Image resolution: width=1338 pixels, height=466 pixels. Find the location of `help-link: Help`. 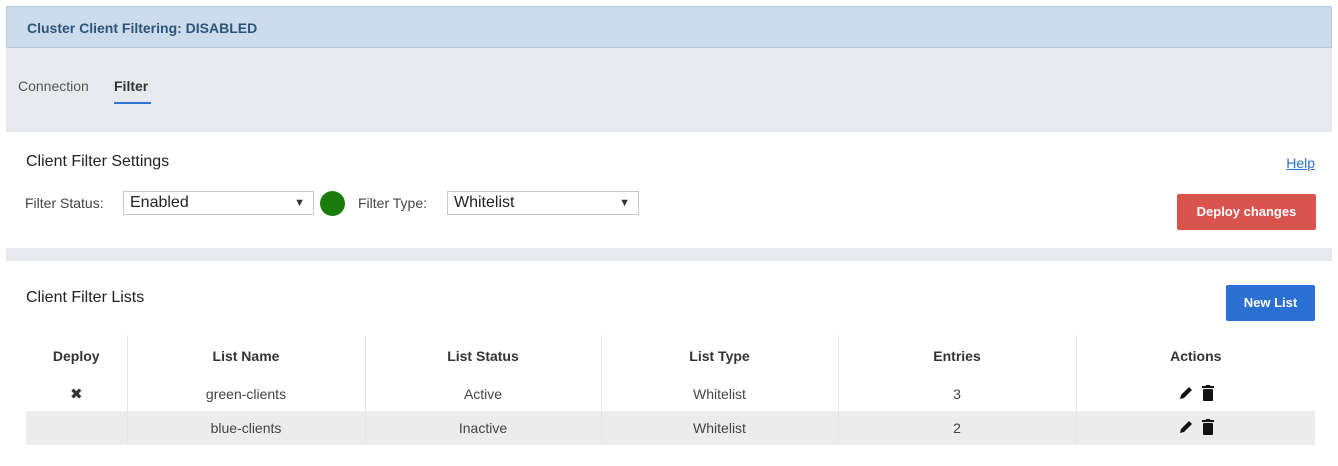

help-link: Help is located at coordinates (1300, 163).